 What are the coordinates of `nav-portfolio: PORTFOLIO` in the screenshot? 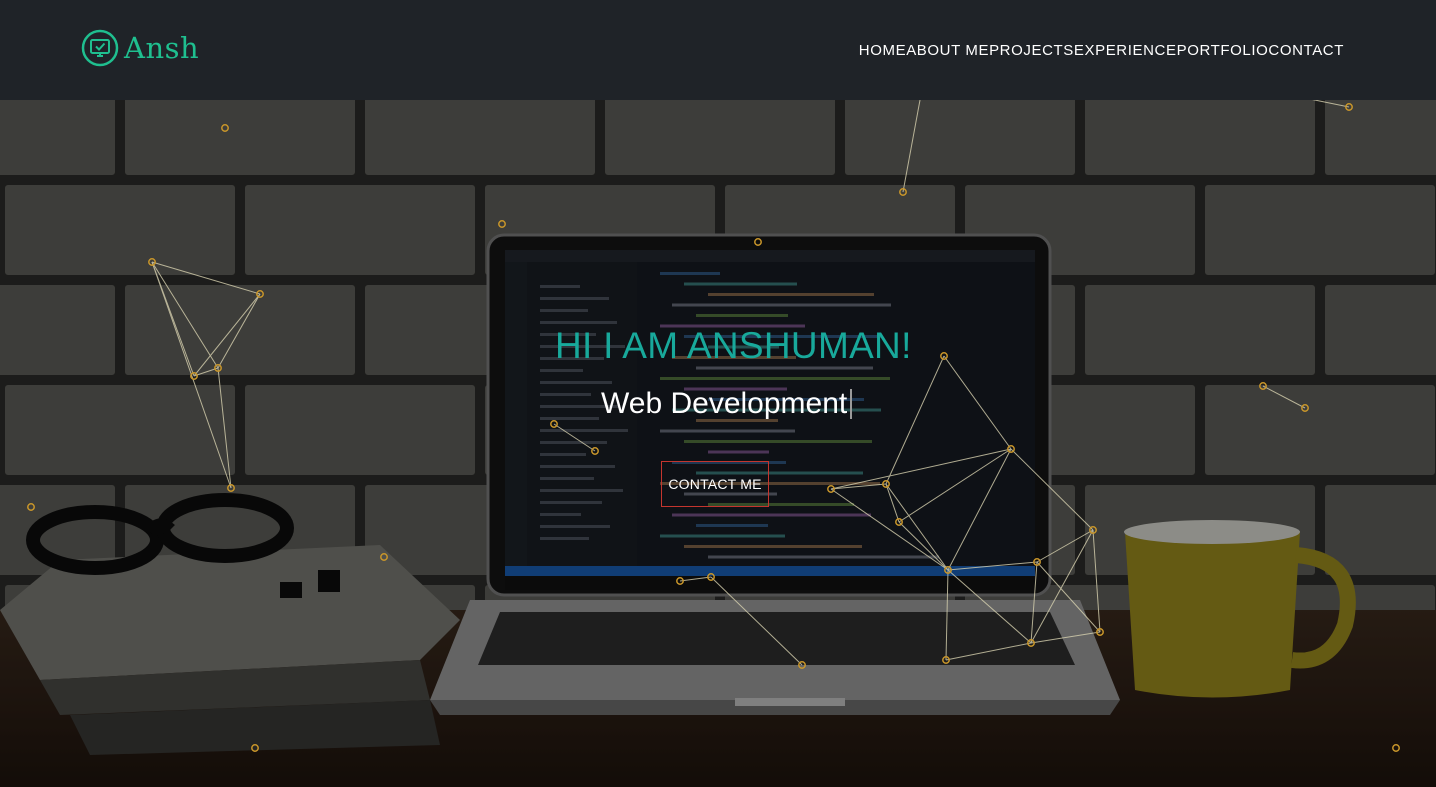 It's located at (1223, 50).